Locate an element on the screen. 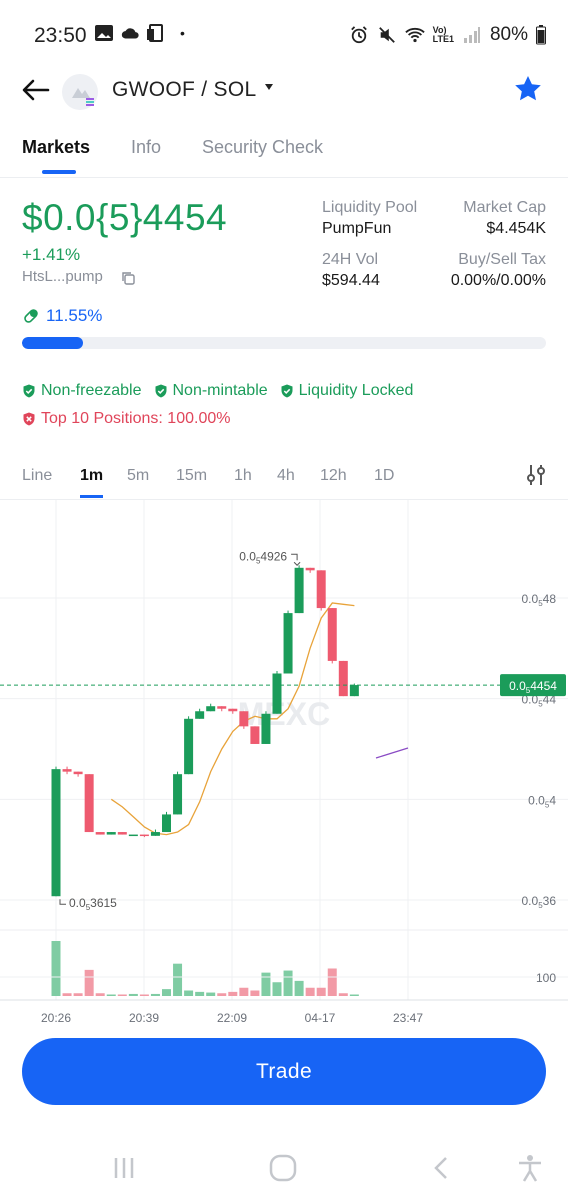 The image size is (568, 1200). price-change: +1.41% is located at coordinates (51, 254).